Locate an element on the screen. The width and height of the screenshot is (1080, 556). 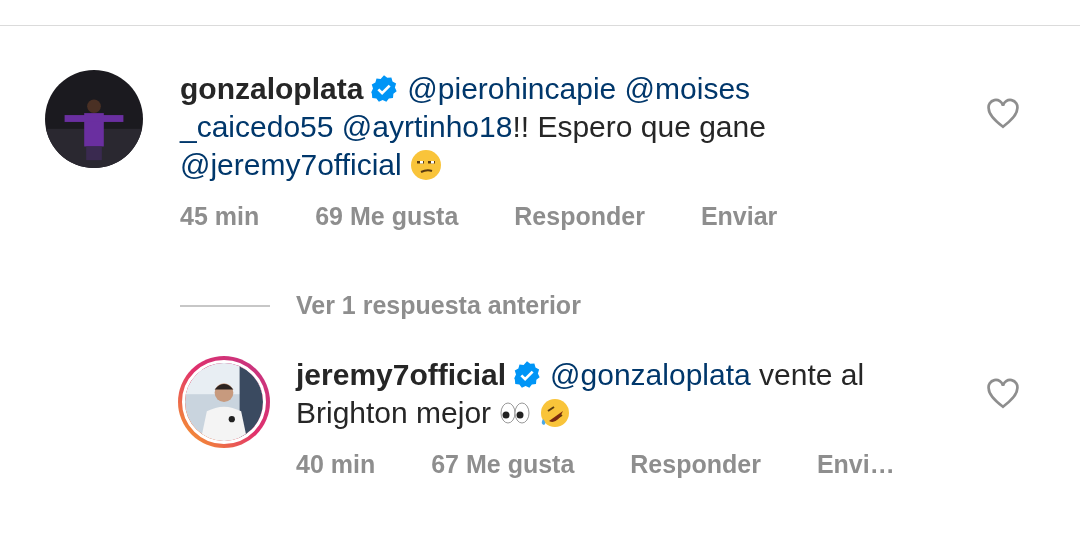
laughing-face-icon is located at coordinates (555, 413).